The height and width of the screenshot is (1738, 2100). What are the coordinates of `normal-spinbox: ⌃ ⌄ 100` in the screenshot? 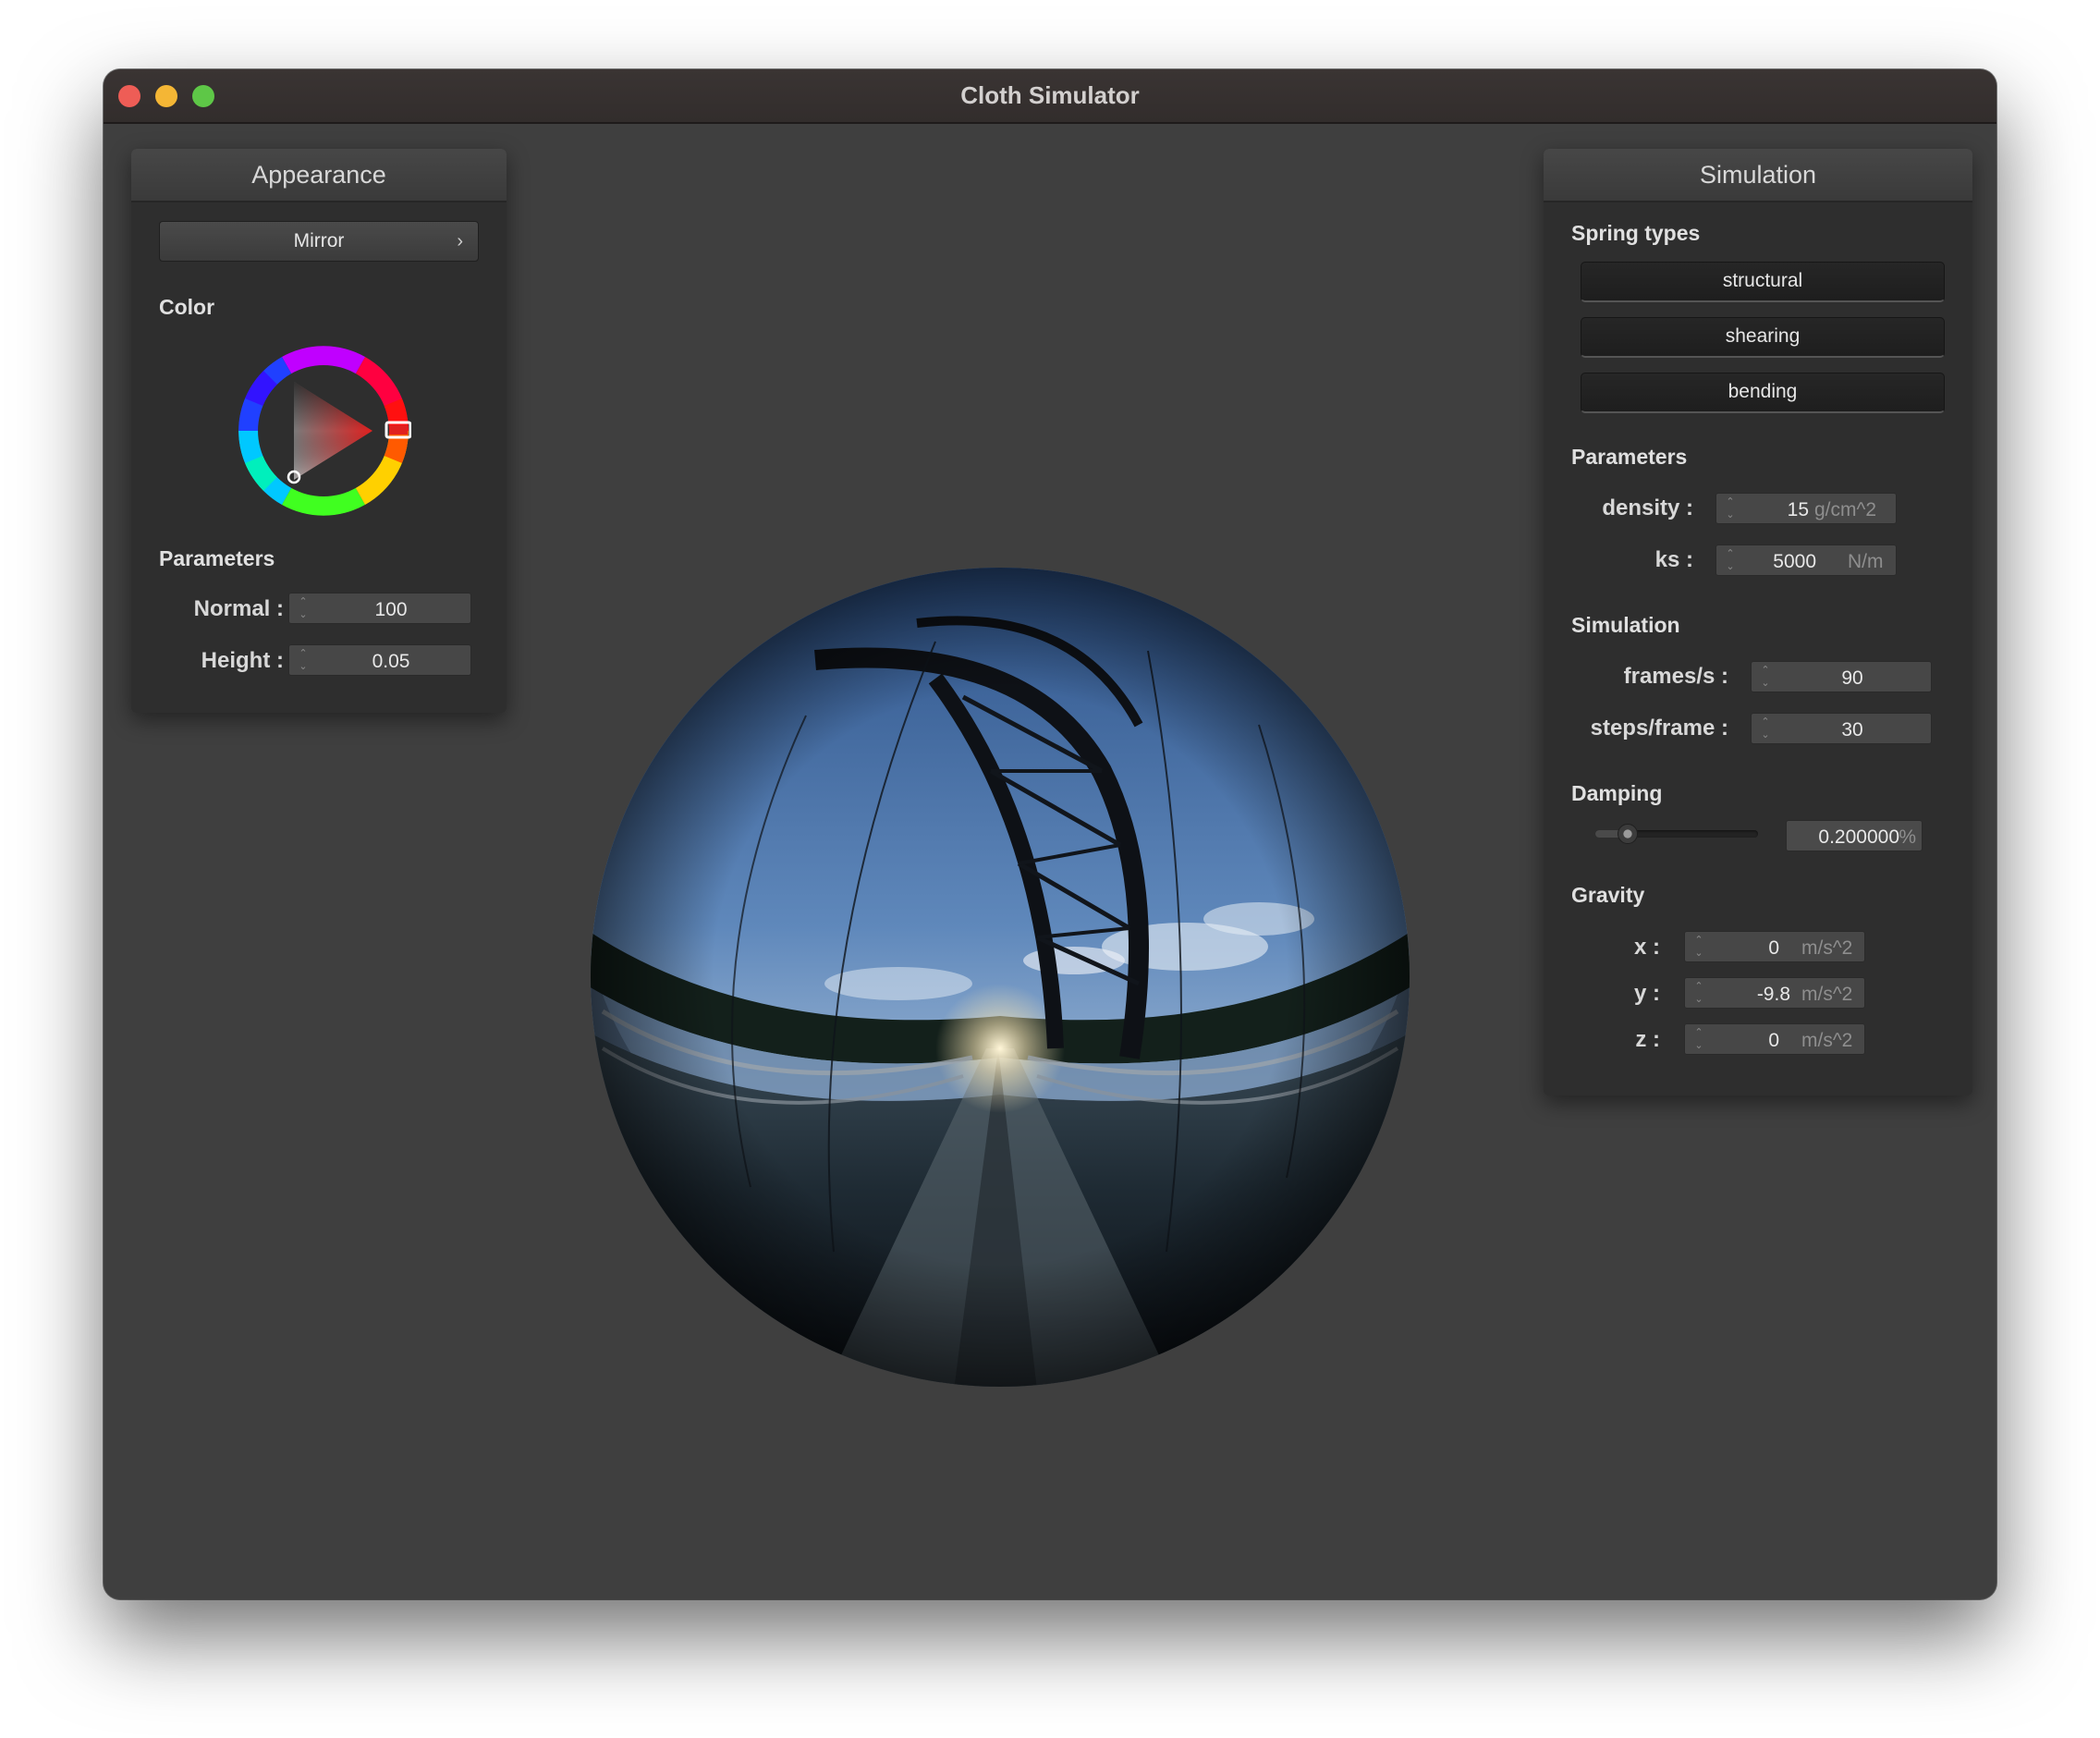 It's located at (380, 608).